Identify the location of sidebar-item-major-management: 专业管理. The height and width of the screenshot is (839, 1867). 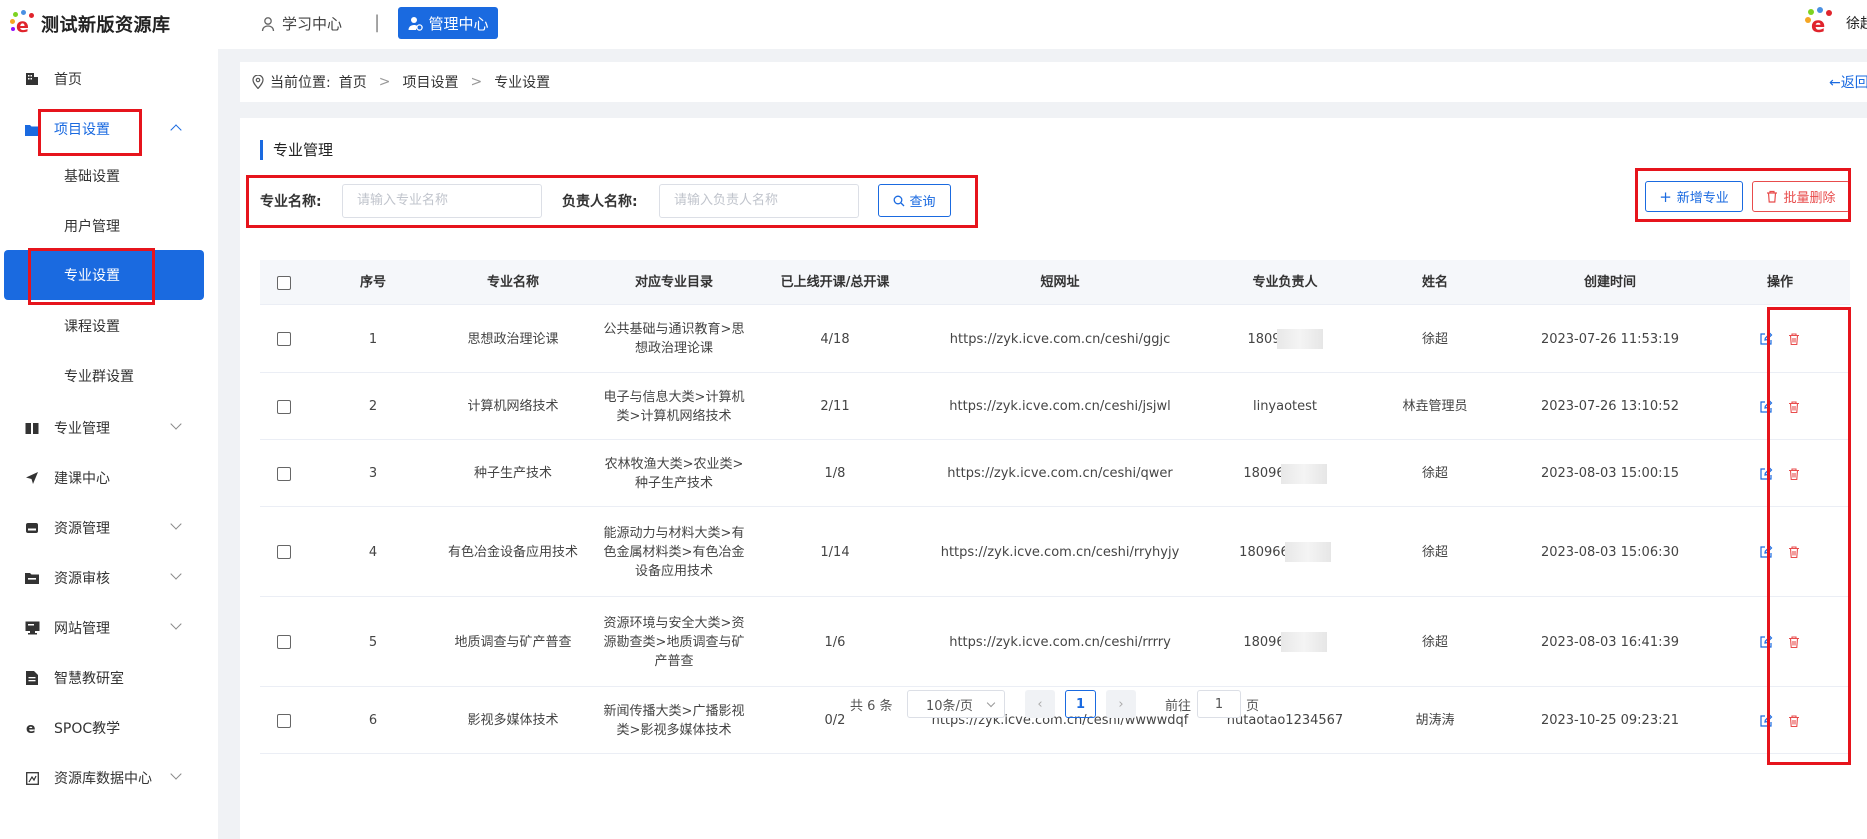
(109, 428).